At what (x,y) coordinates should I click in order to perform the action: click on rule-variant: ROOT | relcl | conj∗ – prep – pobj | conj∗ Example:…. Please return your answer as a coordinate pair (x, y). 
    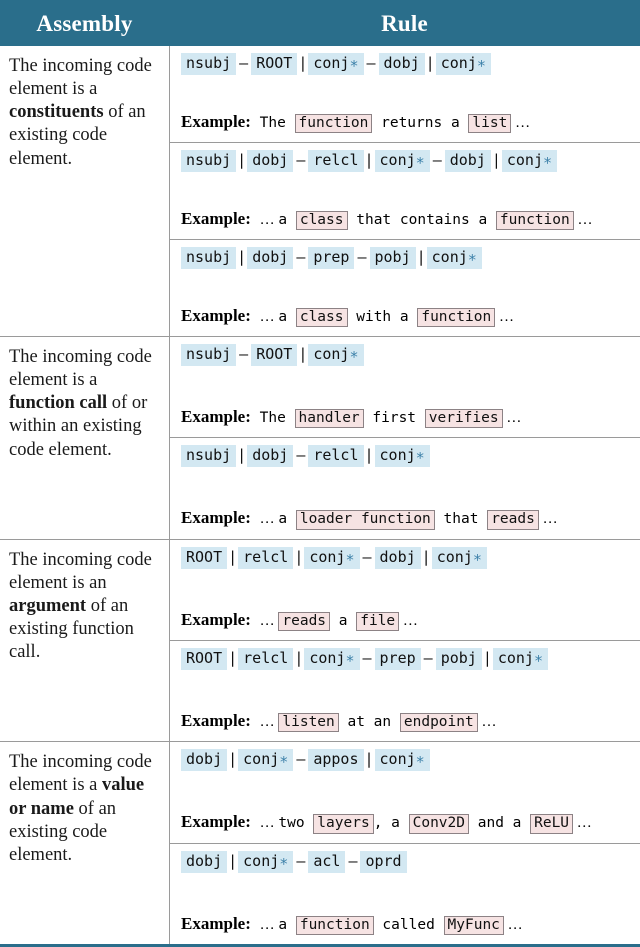
    Looking at the image, I should click on (405, 690).